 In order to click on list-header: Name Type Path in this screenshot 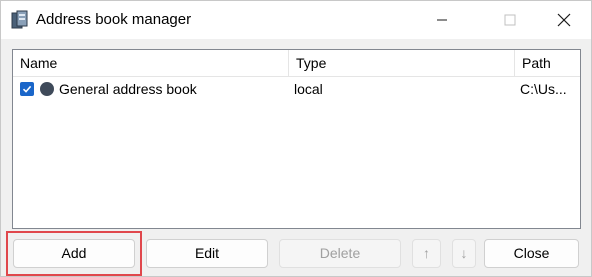, I will do `click(296, 63)`.